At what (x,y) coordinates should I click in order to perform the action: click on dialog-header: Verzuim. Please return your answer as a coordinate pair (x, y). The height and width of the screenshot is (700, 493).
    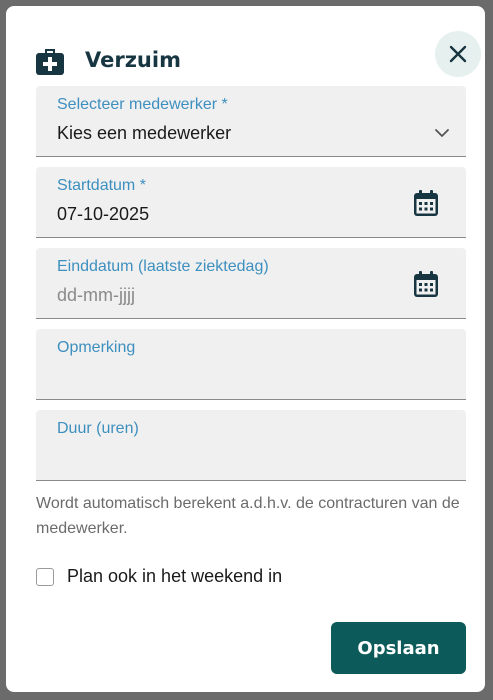
    Looking at the image, I should click on (258, 55).